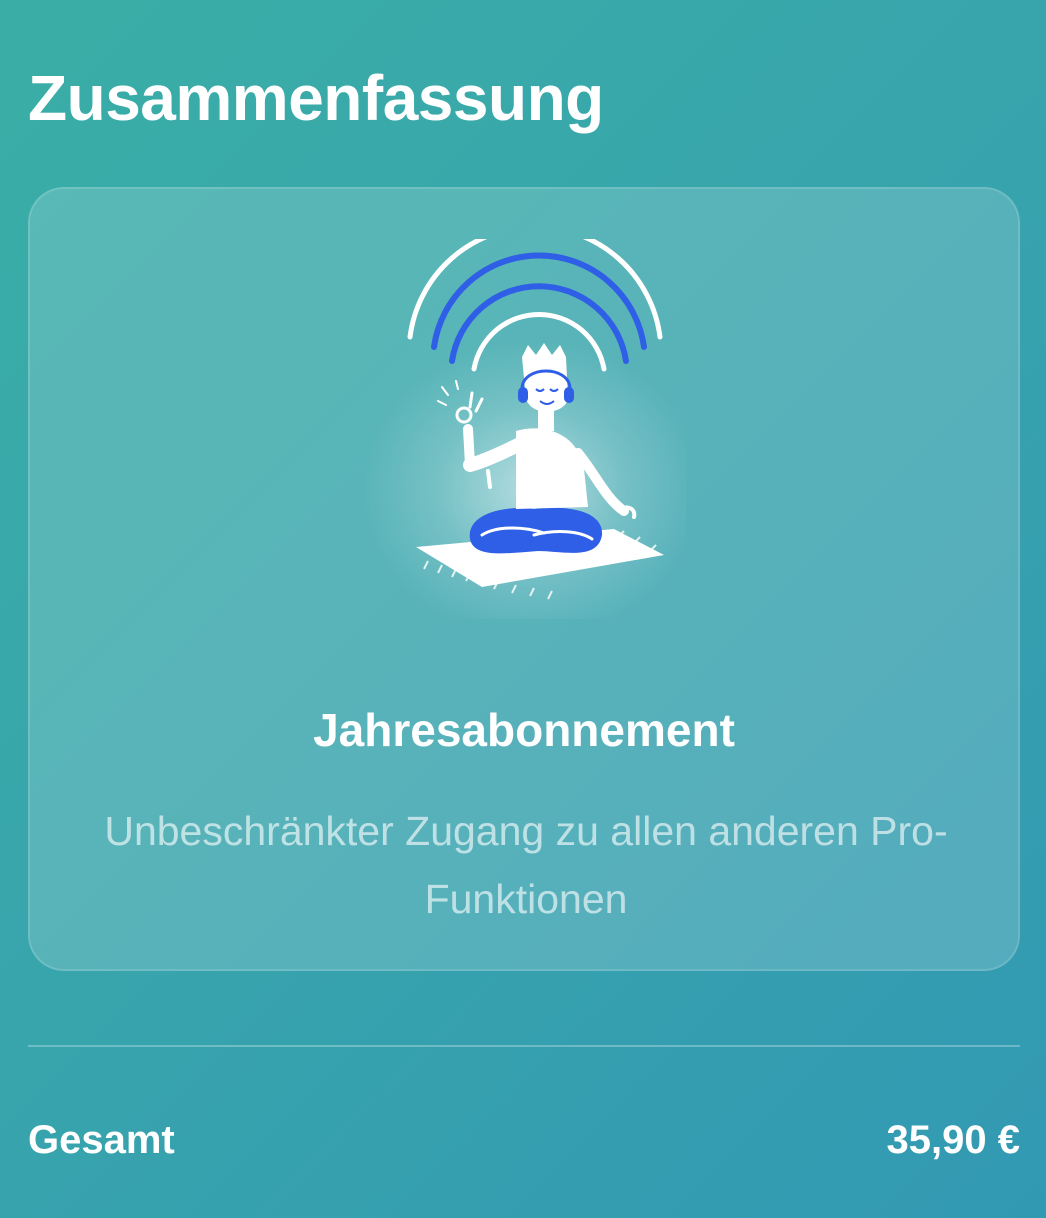 The width and height of the screenshot is (1046, 1218). Describe the element at coordinates (524, 730) in the screenshot. I see `plan-name: Jahresabonnement` at that location.